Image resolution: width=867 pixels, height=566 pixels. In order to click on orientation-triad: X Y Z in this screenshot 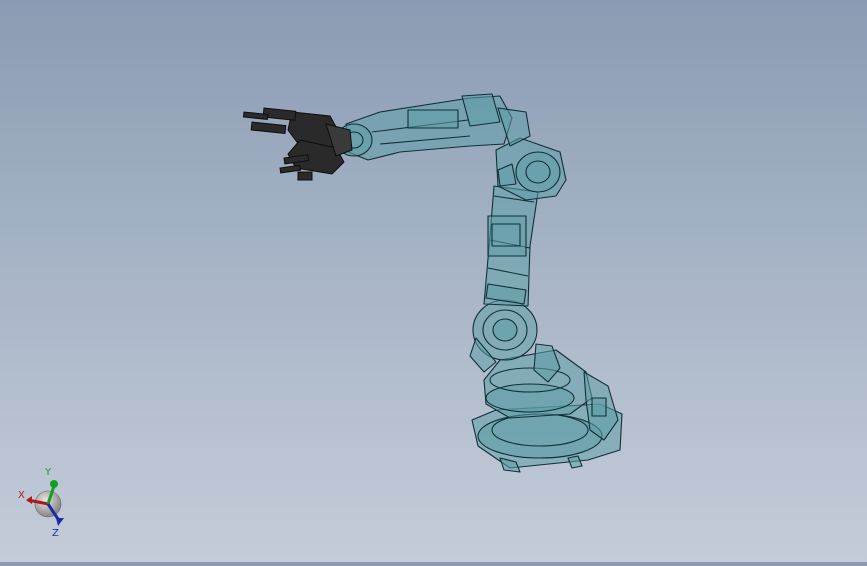, I will do `click(44, 502)`.